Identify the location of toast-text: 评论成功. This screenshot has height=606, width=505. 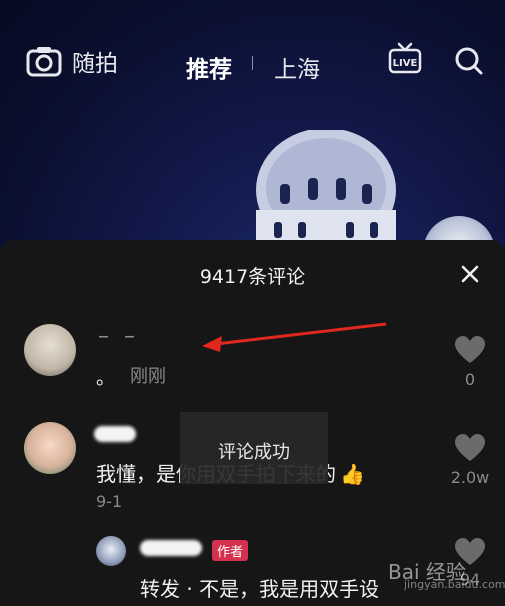
(254, 452).